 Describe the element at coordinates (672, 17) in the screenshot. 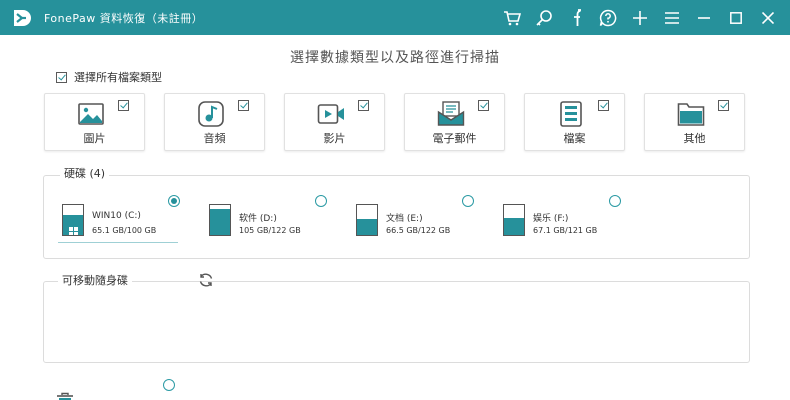

I see `menu-icon` at that location.